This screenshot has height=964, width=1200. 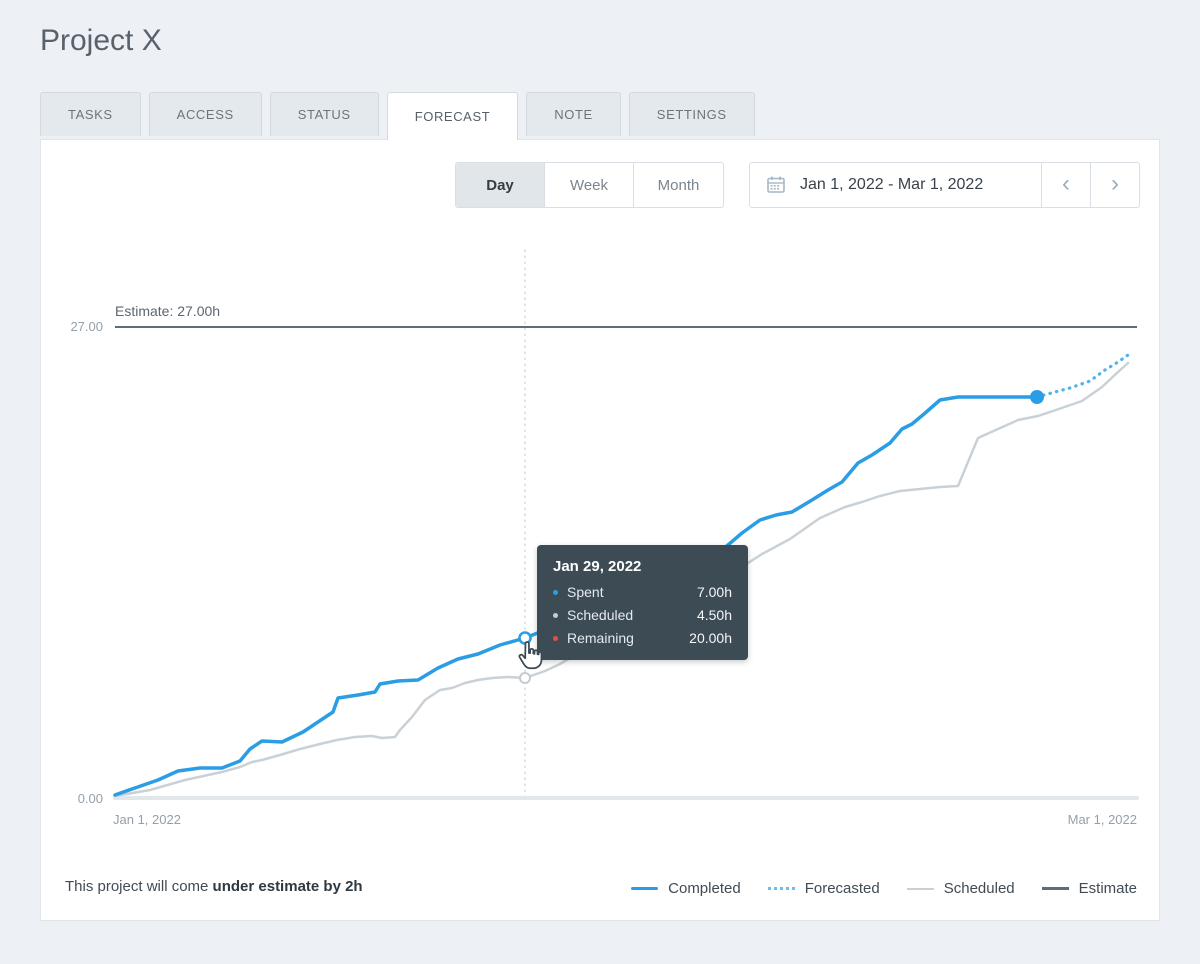 What do you see at coordinates (710, 638) in the screenshot?
I see `tooltip-row-value: 20.00h` at bounding box center [710, 638].